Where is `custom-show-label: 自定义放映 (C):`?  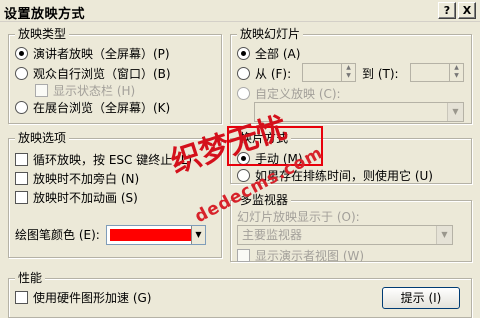 custom-show-label: 自定义放映 (C): is located at coordinates (298, 93).